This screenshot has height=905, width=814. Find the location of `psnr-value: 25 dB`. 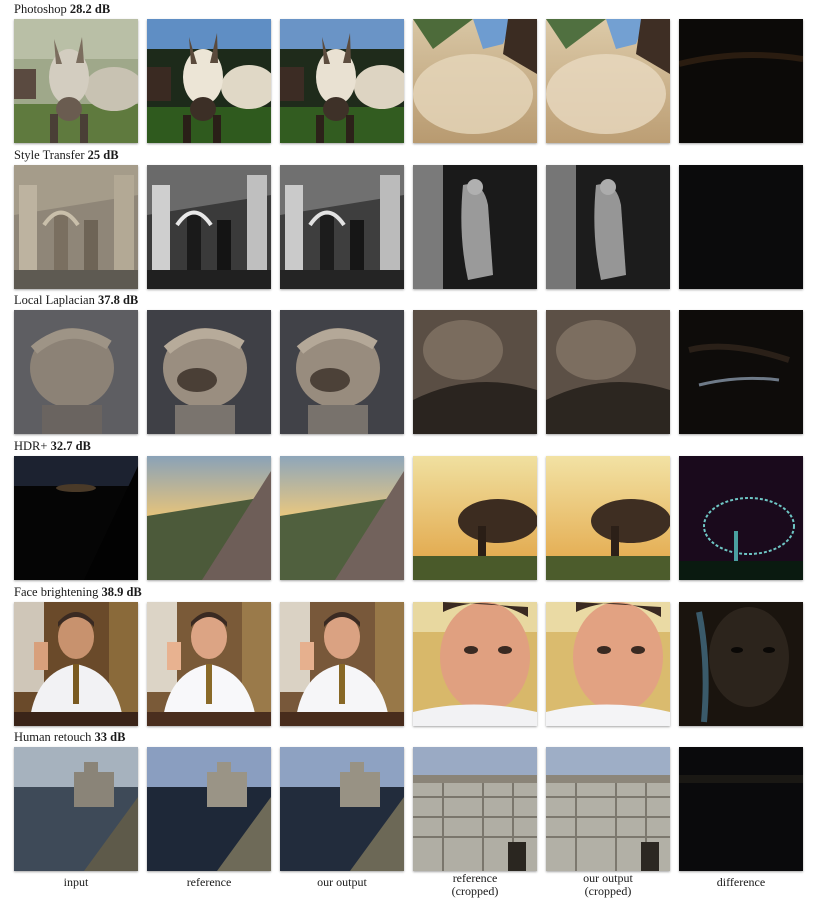

psnr-value: 25 dB is located at coordinates (103, 155).